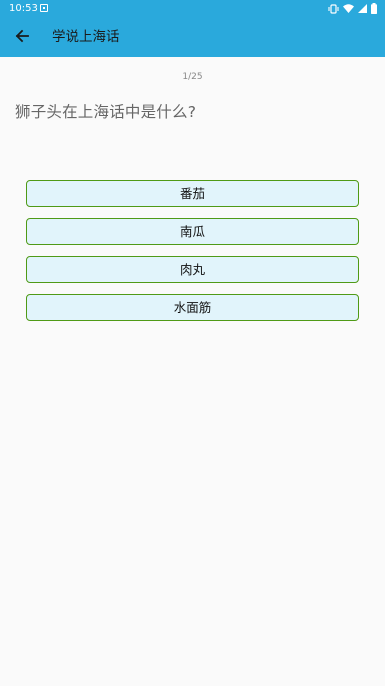 The height and width of the screenshot is (686, 385). I want to click on status-bar: 10:53, so click(192, 8).